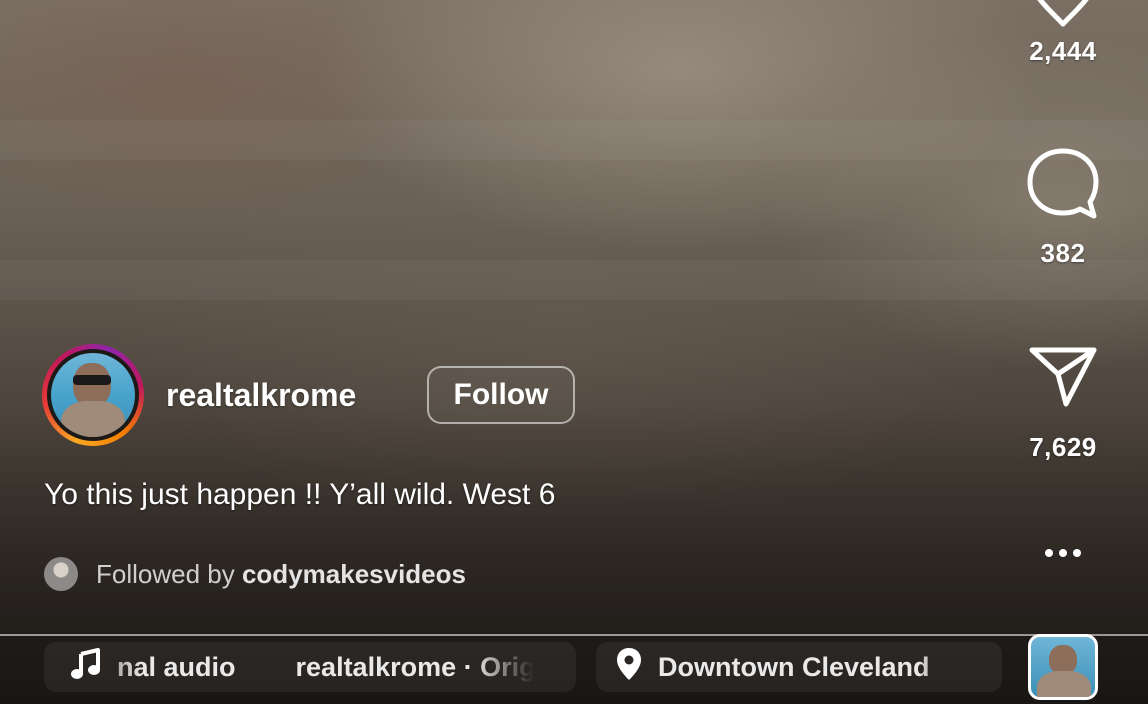 The height and width of the screenshot is (704, 1148). Describe the element at coordinates (1063, 33) in the screenshot. I see `like-button: 2,444` at that location.